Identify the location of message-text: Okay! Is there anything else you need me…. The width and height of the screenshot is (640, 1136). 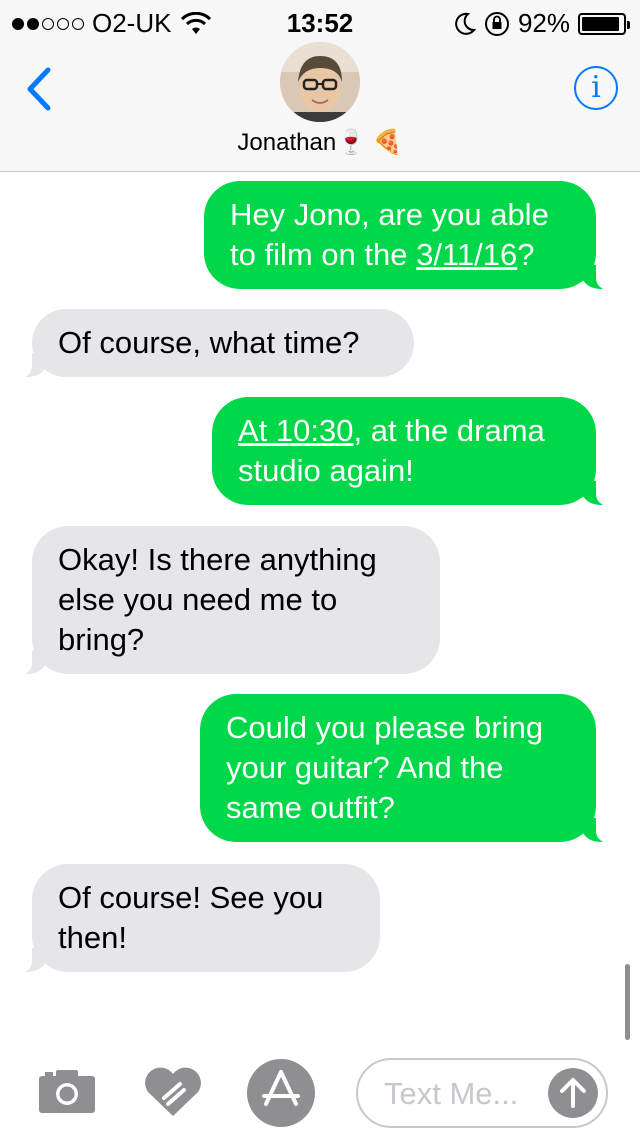
(217, 599).